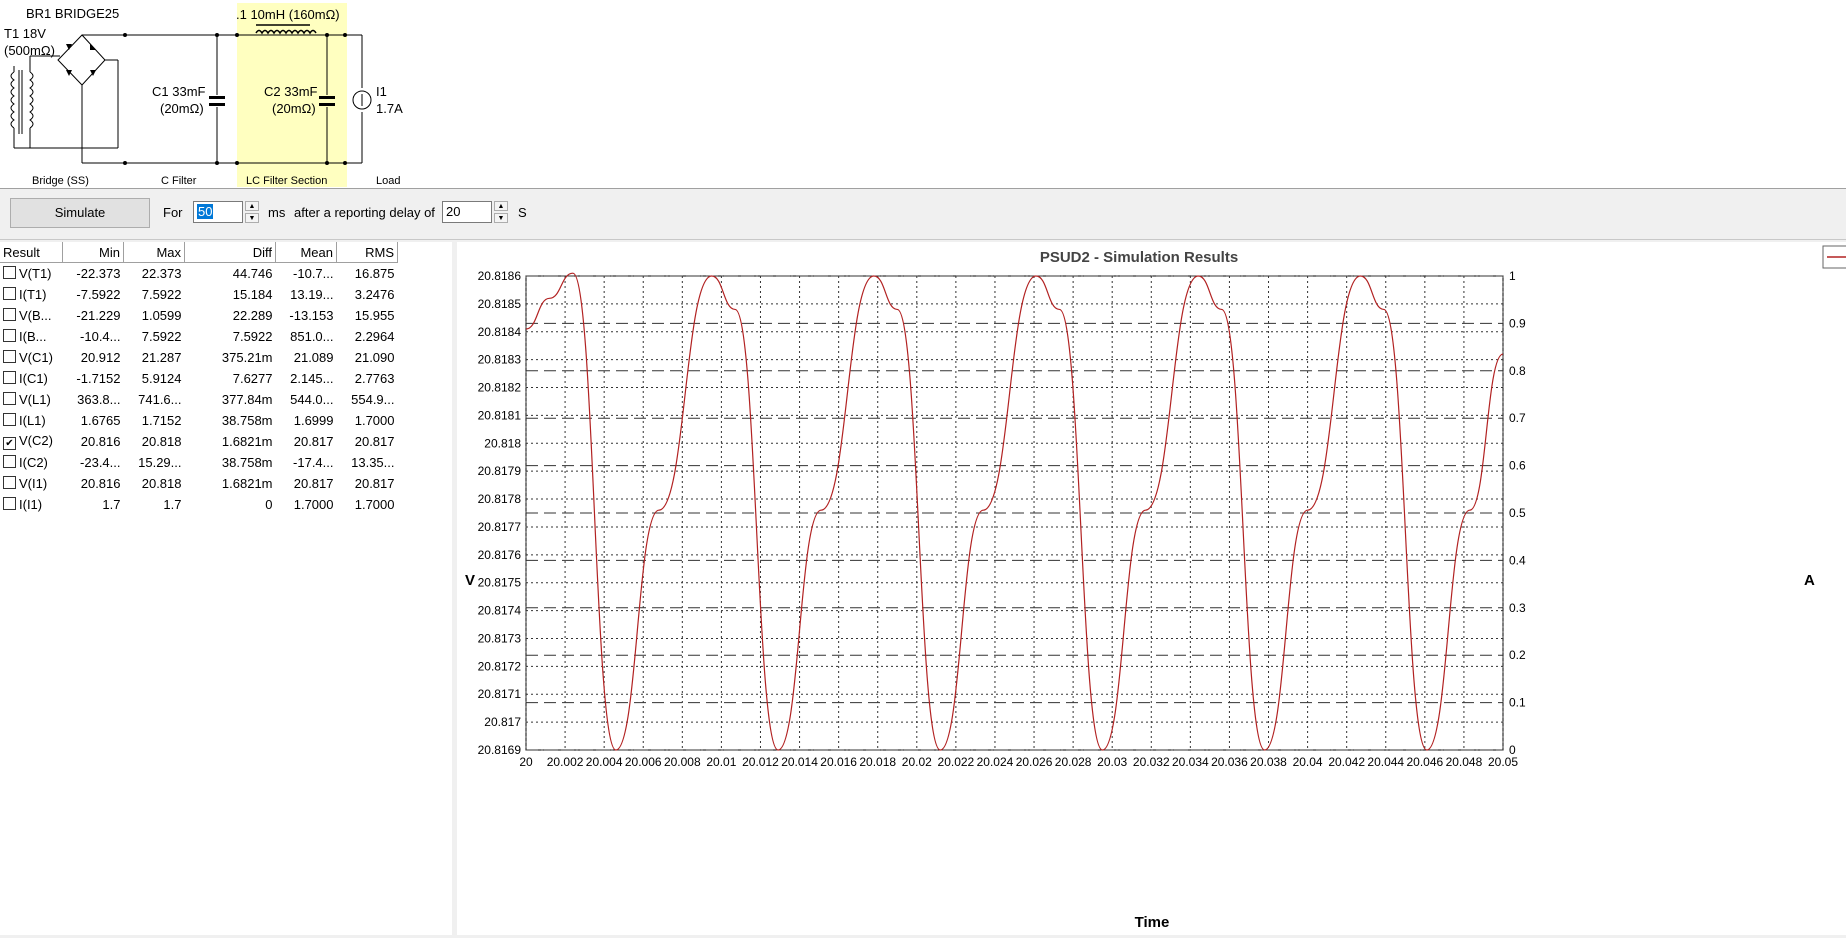  Describe the element at coordinates (682, 762) in the screenshot. I see `x-tick-label: 20.008` at that location.